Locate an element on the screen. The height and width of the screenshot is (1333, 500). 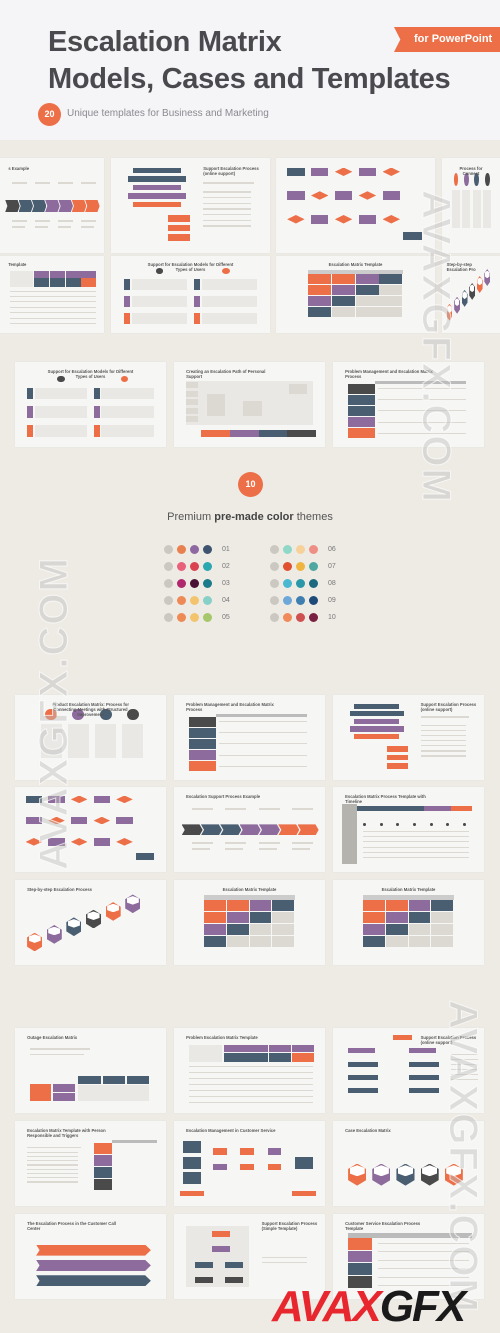
slide-thumbnail: Outage Escalation Matrix is located at coordinates (90, 1070).